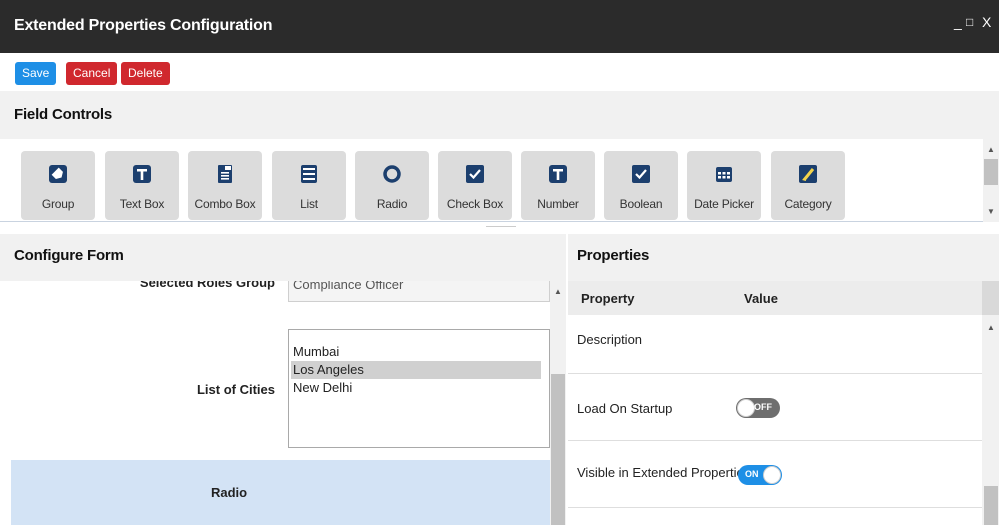 The height and width of the screenshot is (525, 999). What do you see at coordinates (392, 174) in the screenshot?
I see `radio-icon` at bounding box center [392, 174].